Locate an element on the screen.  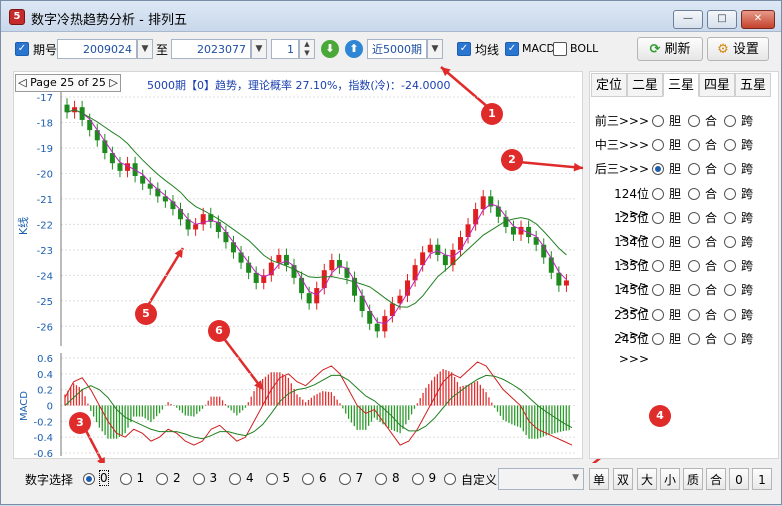
issue-from-input: 2009024 is located at coordinates (97, 49).